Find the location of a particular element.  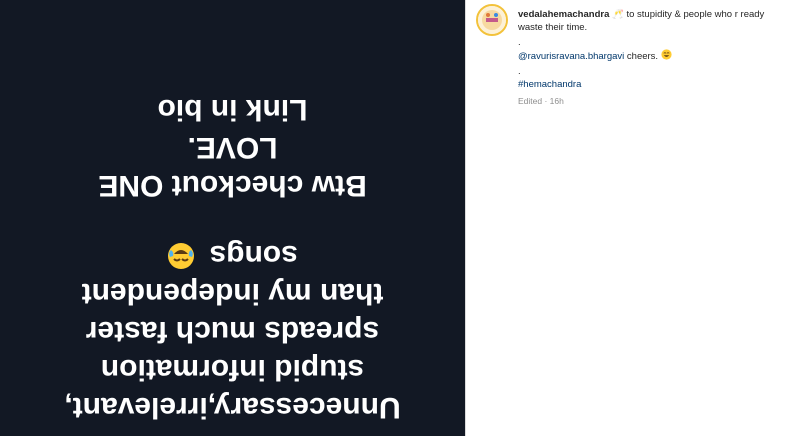

avatar-image-icon is located at coordinates (492, 20).